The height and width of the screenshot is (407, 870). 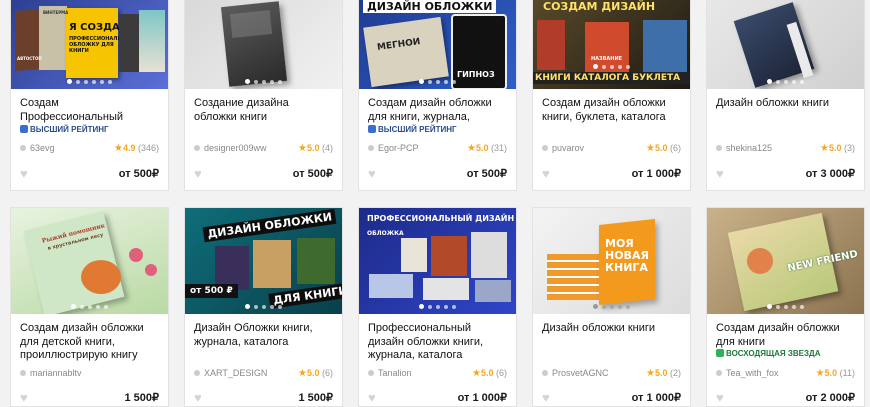 What do you see at coordinates (29, 58) in the screenshot?
I see `thumb-book-title: АВТОСТОП` at bounding box center [29, 58].